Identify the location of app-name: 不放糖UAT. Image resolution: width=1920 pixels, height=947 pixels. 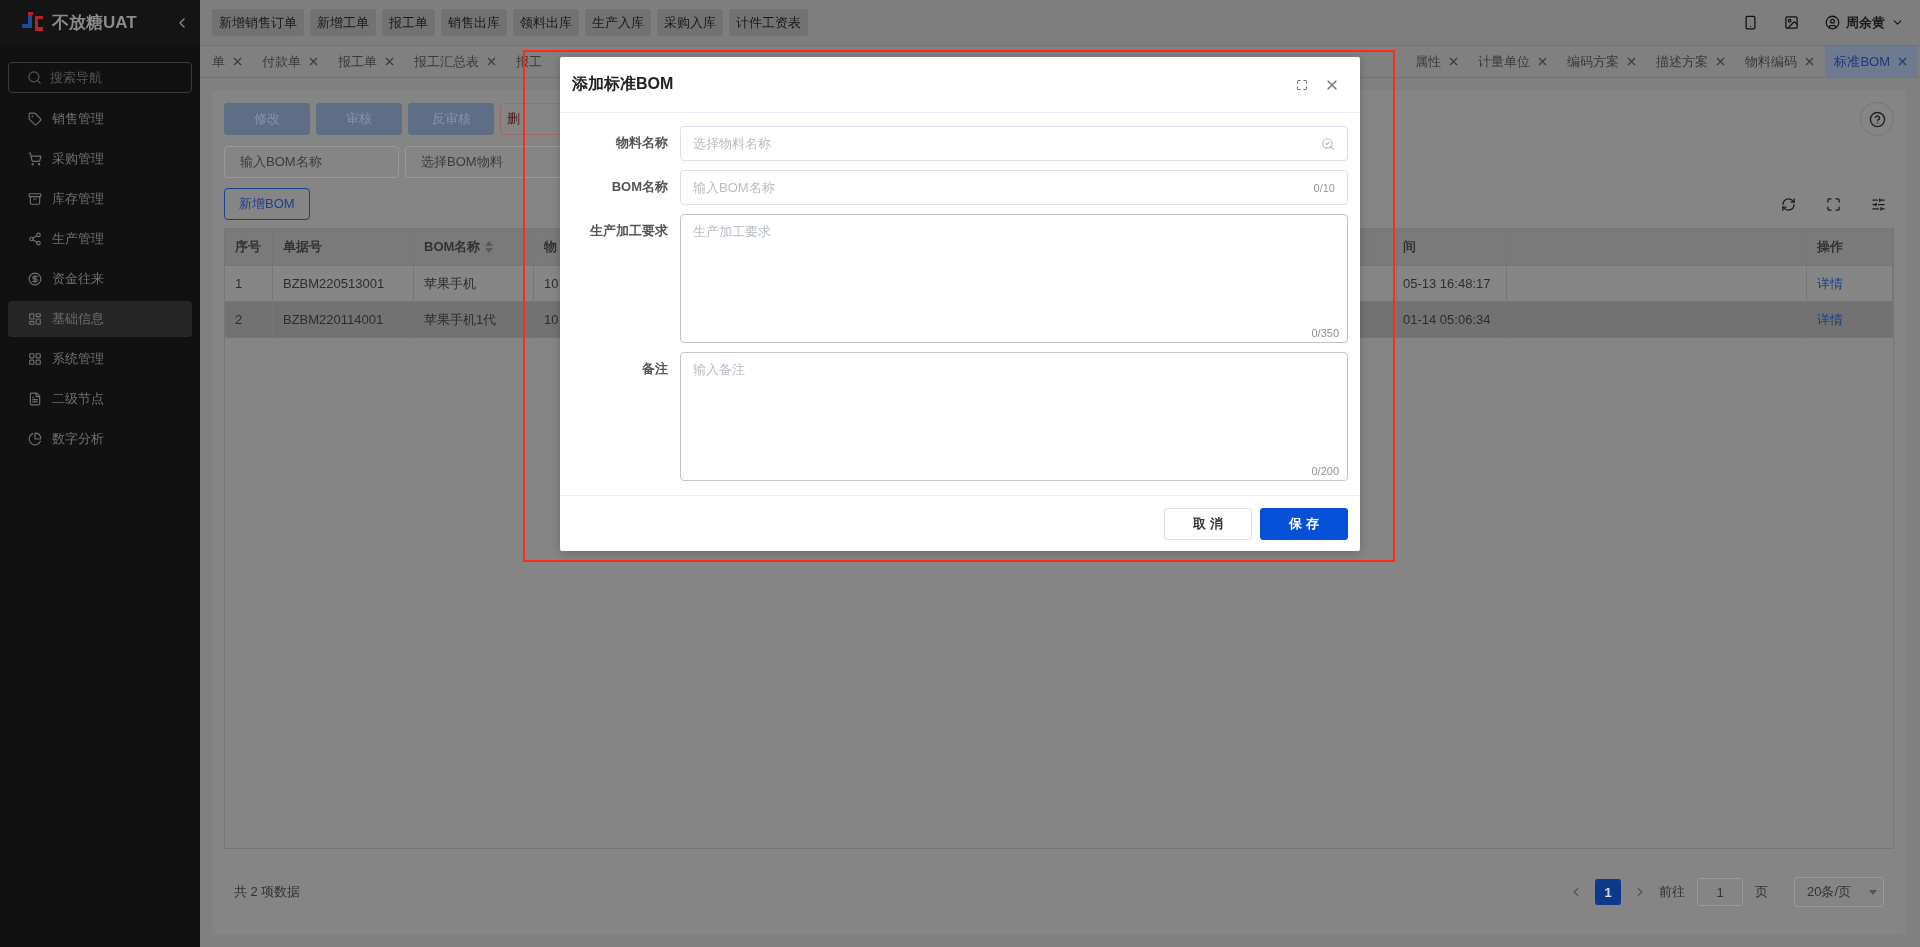
(95, 23).